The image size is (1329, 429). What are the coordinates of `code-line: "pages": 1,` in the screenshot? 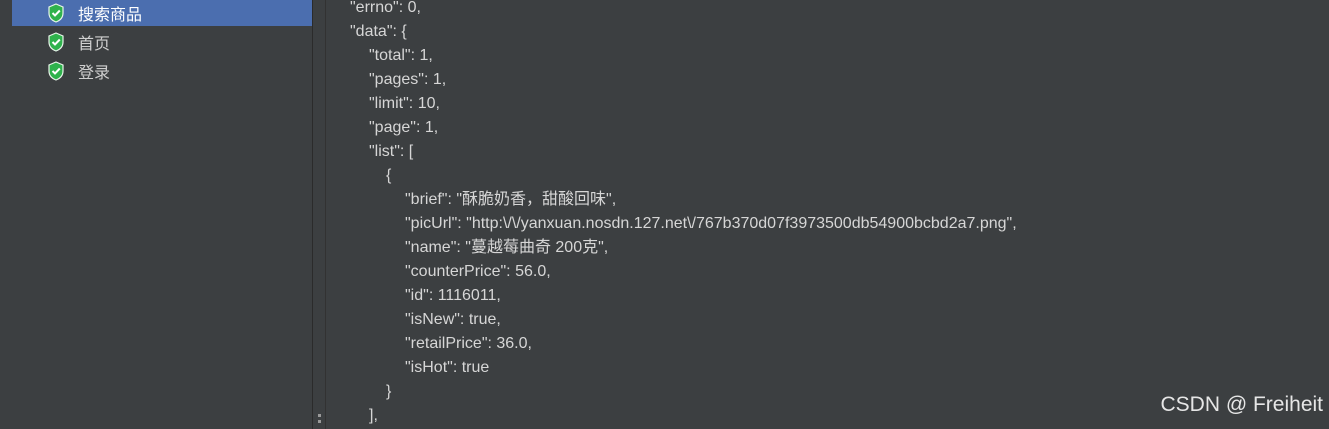 It's located at (408, 79).